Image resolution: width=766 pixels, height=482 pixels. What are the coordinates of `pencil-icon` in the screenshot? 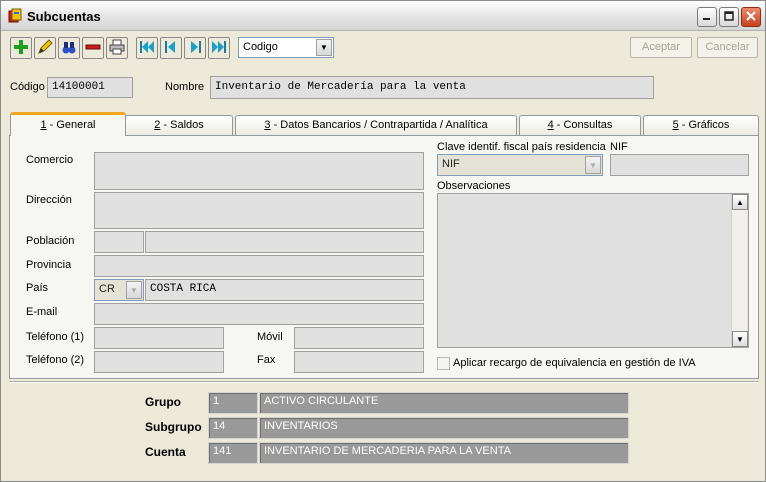 It's located at (45, 48).